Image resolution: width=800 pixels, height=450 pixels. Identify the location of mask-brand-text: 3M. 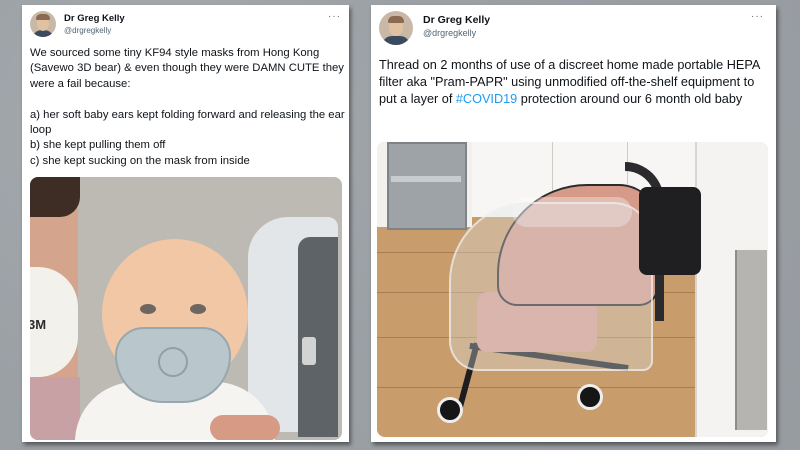
(38, 324).